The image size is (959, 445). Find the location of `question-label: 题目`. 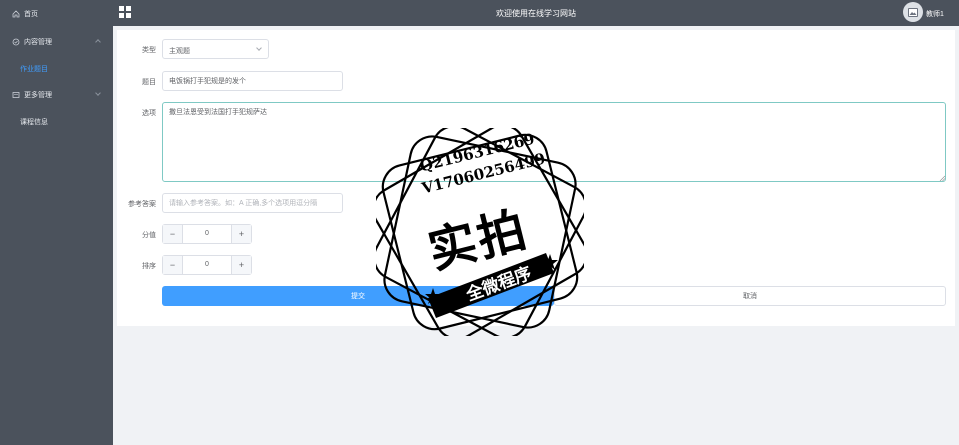

question-label: 题目 is located at coordinates (149, 82).